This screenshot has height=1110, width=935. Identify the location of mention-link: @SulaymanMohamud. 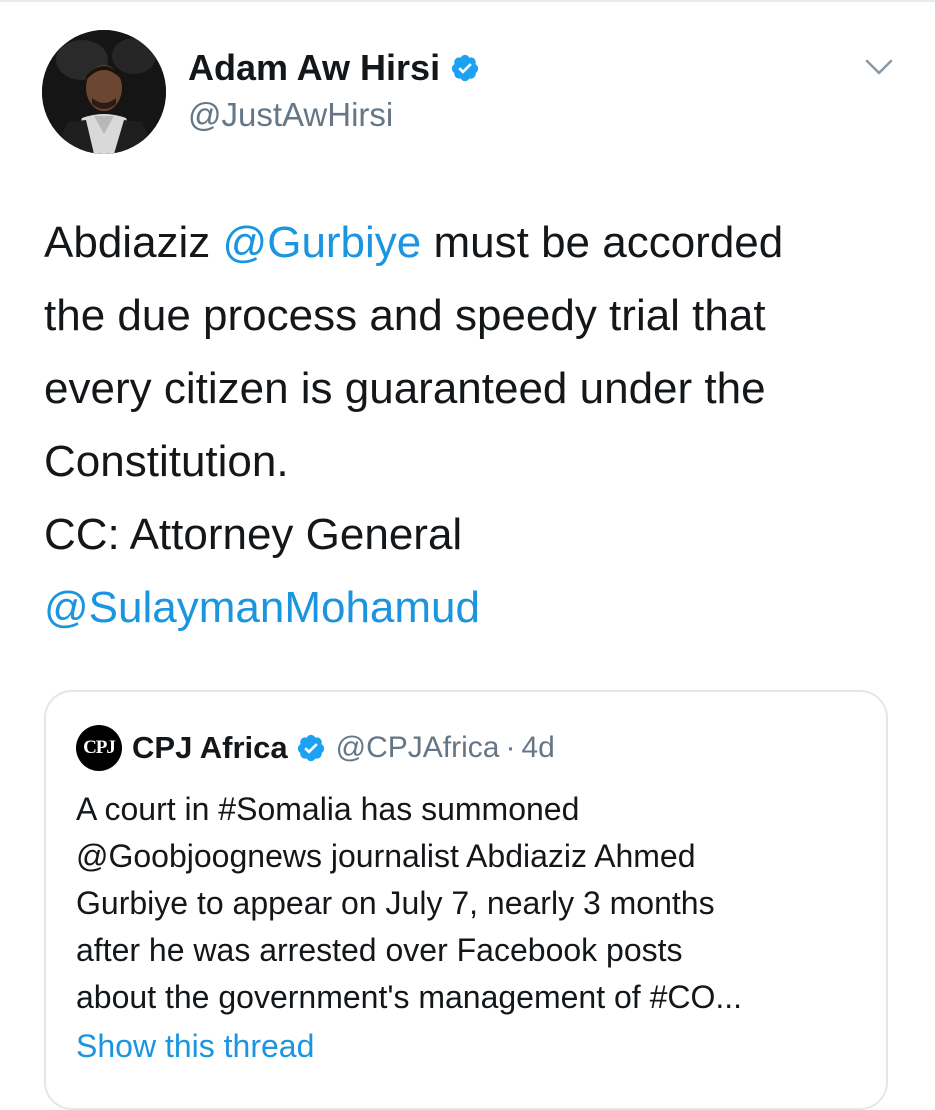
(262, 607).